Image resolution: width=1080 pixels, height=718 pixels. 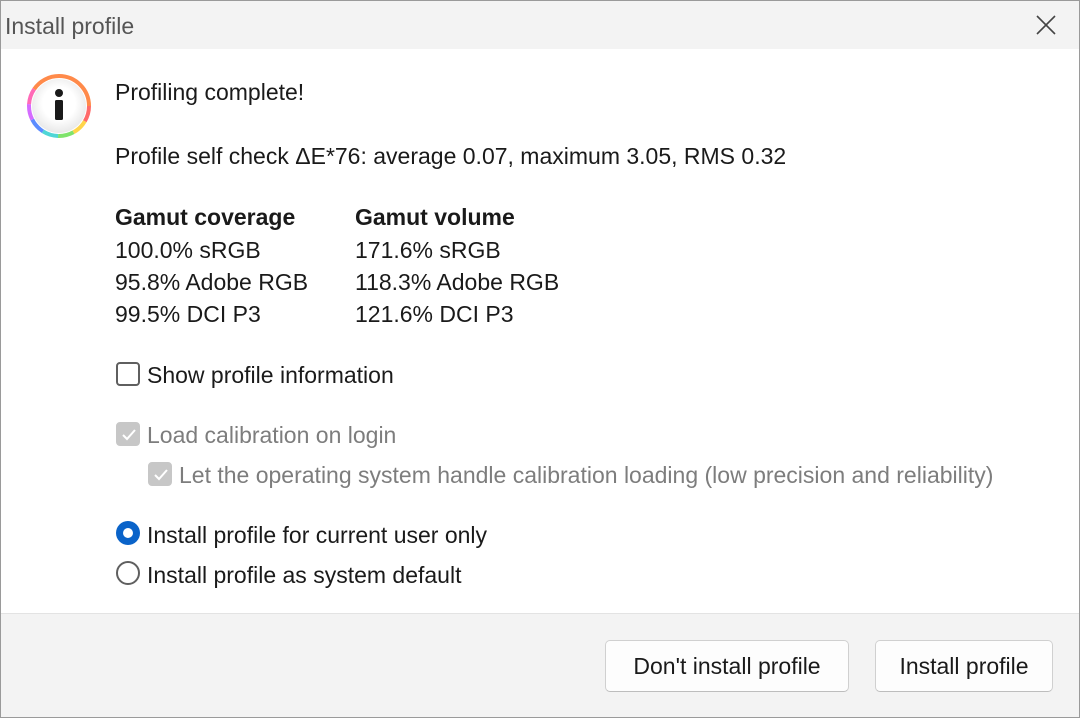 What do you see at coordinates (457, 282) in the screenshot?
I see `volume-adobe-rgb: 118.3% Adobe RGB` at bounding box center [457, 282].